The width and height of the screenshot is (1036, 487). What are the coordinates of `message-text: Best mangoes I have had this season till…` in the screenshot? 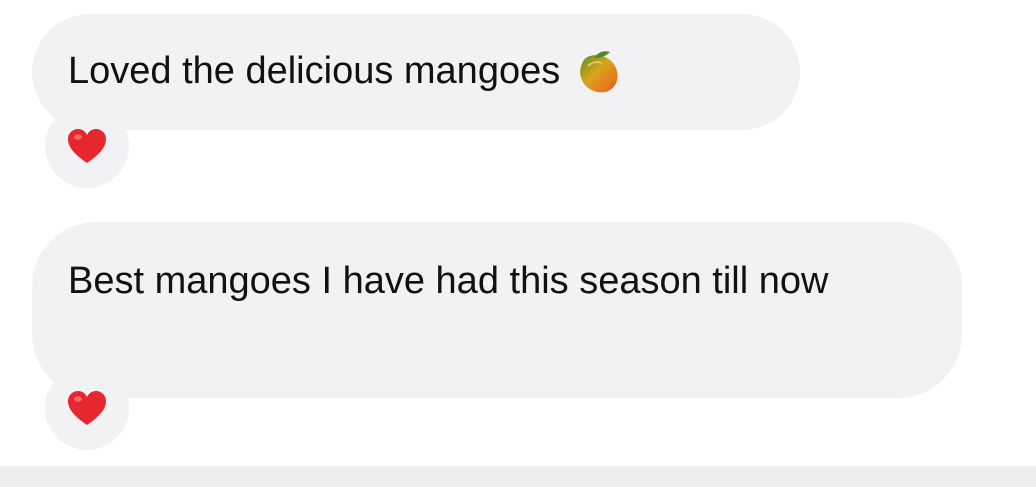 It's located at (448, 280).